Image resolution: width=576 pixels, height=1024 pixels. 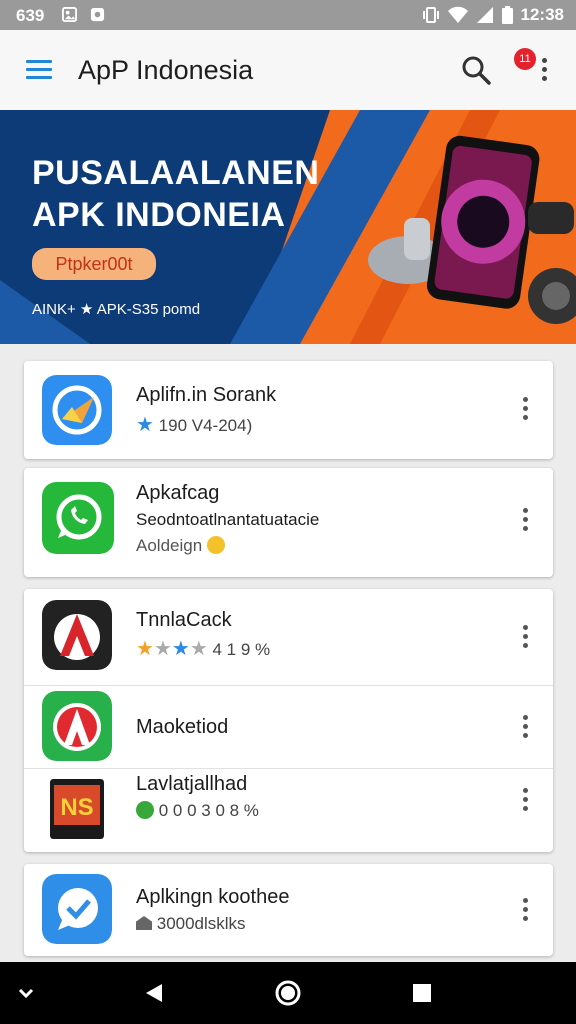 I want to click on chevron-down-icon, so click(x=26, y=994).